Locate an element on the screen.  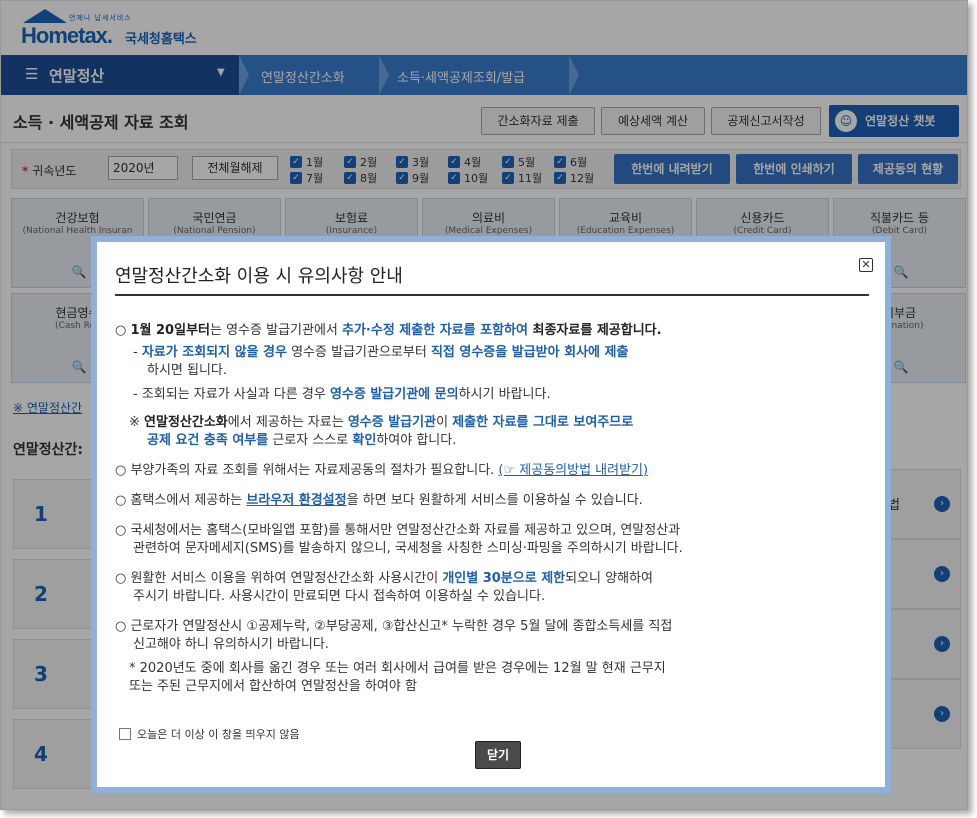
modal-title: 연말정산간소화 이용 시 유의사항 안내 is located at coordinates (259, 276).